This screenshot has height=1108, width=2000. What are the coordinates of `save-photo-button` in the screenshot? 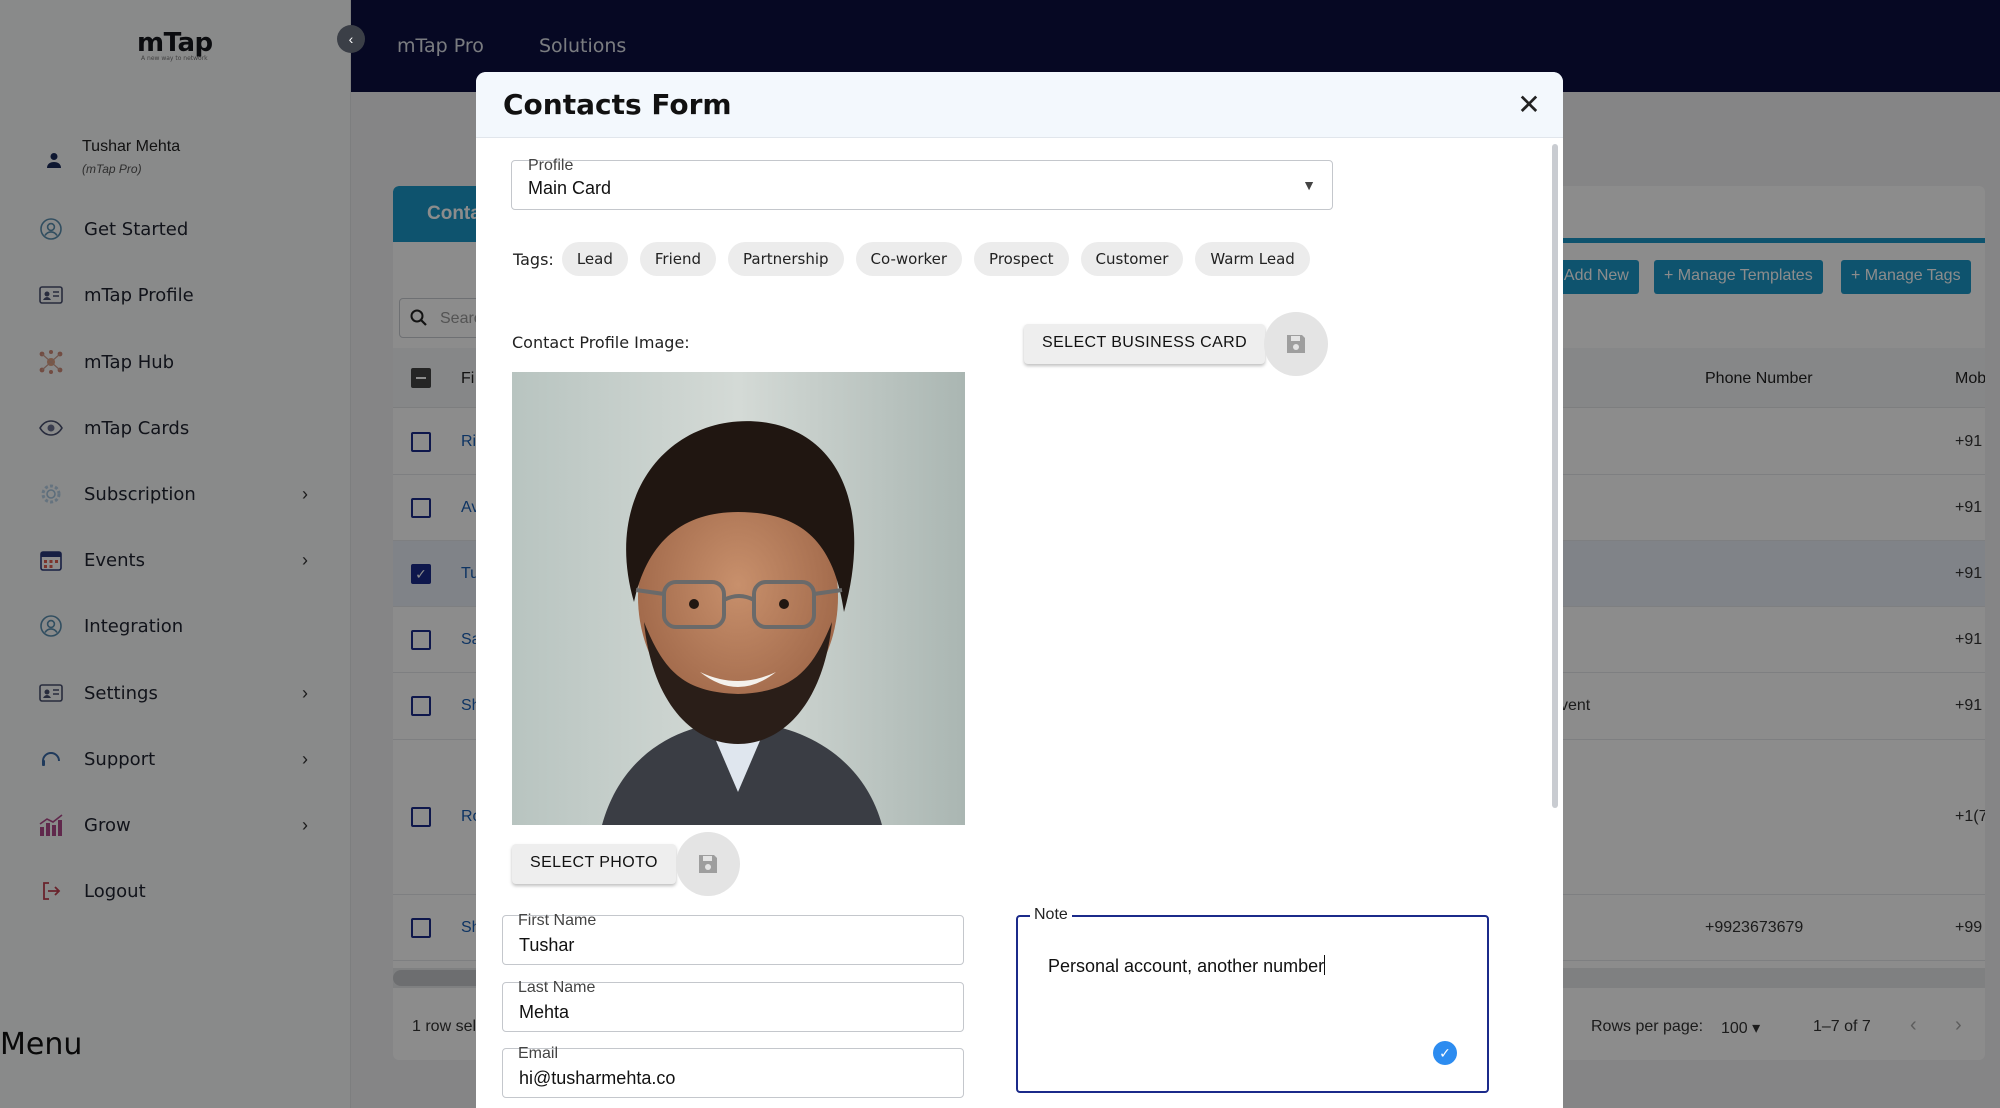 It's located at (708, 864).